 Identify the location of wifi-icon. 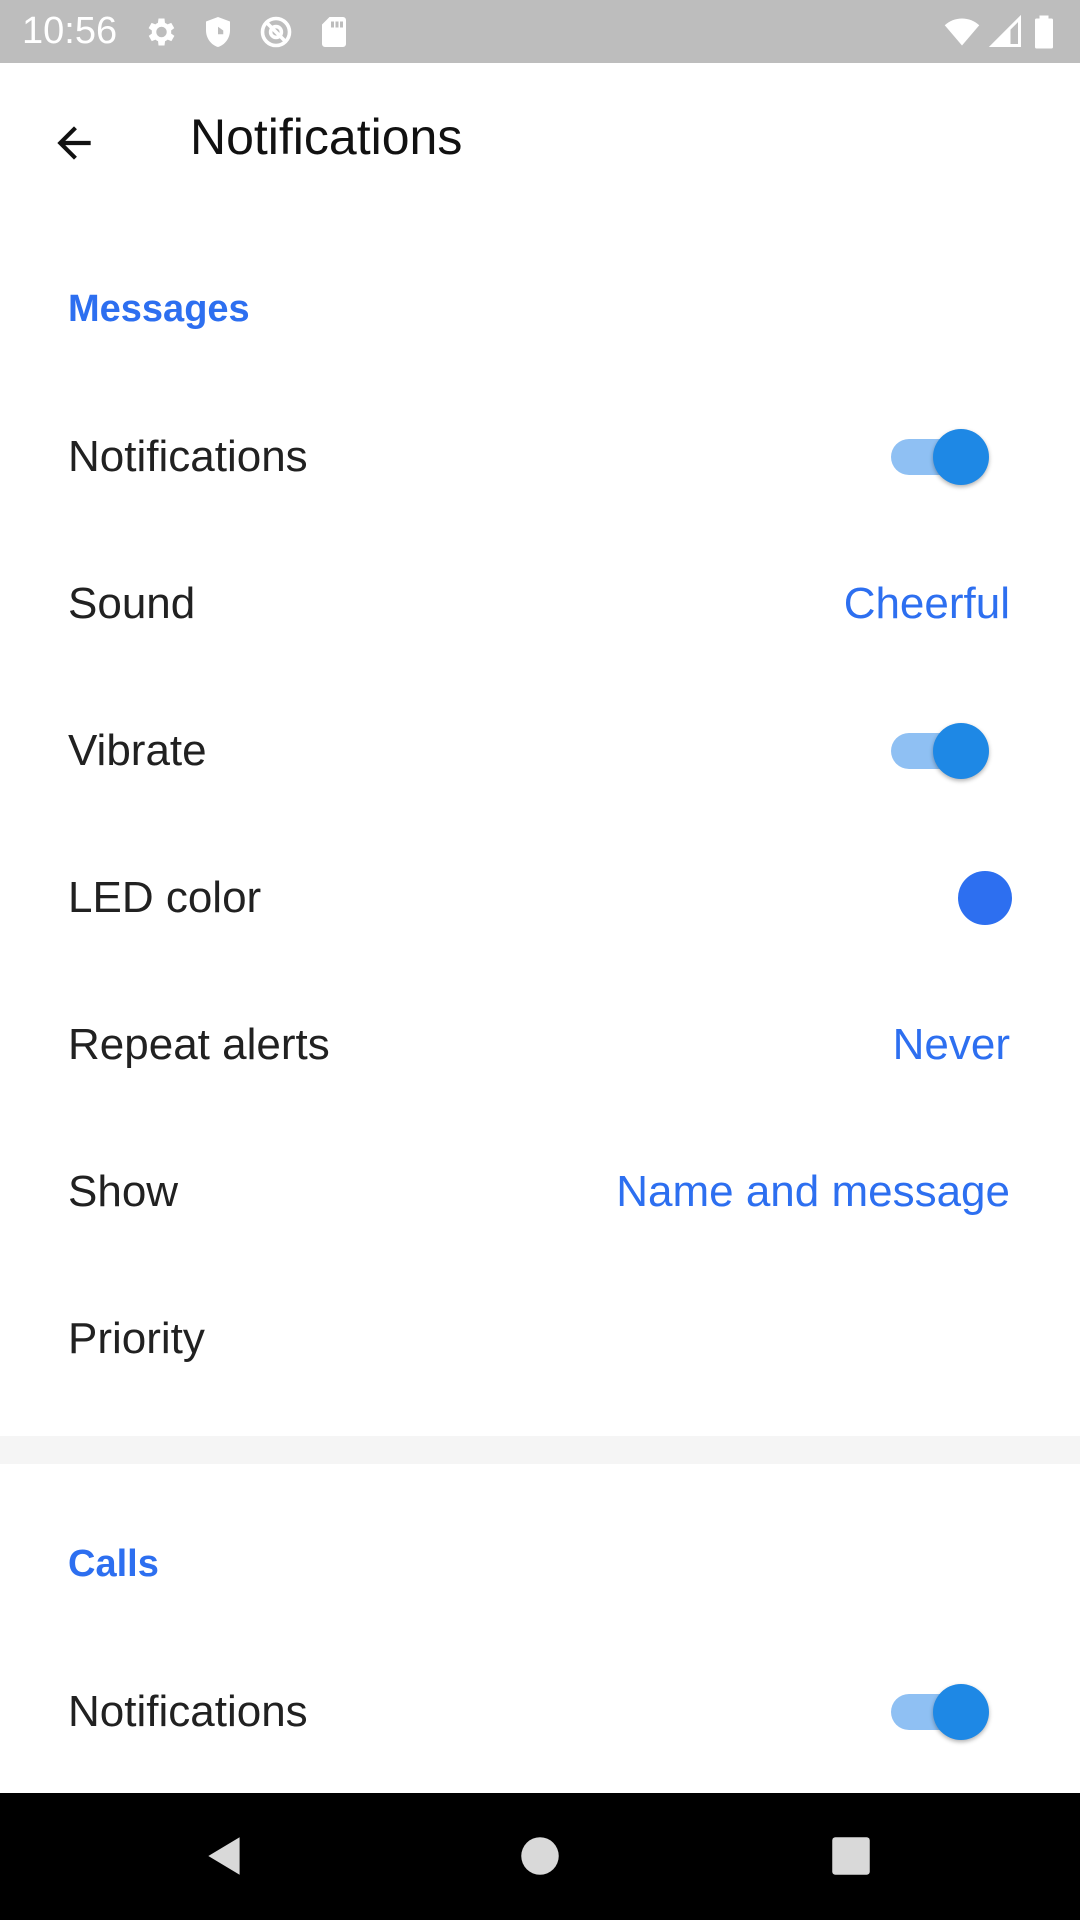
(962, 32).